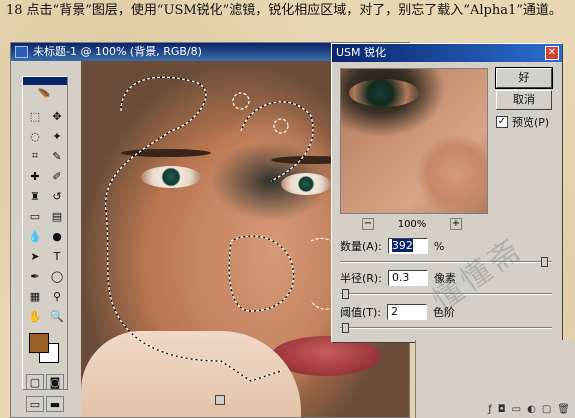 The width and height of the screenshot is (575, 418). I want to click on screen-mode-standard-icon: ▭, so click(35, 404).